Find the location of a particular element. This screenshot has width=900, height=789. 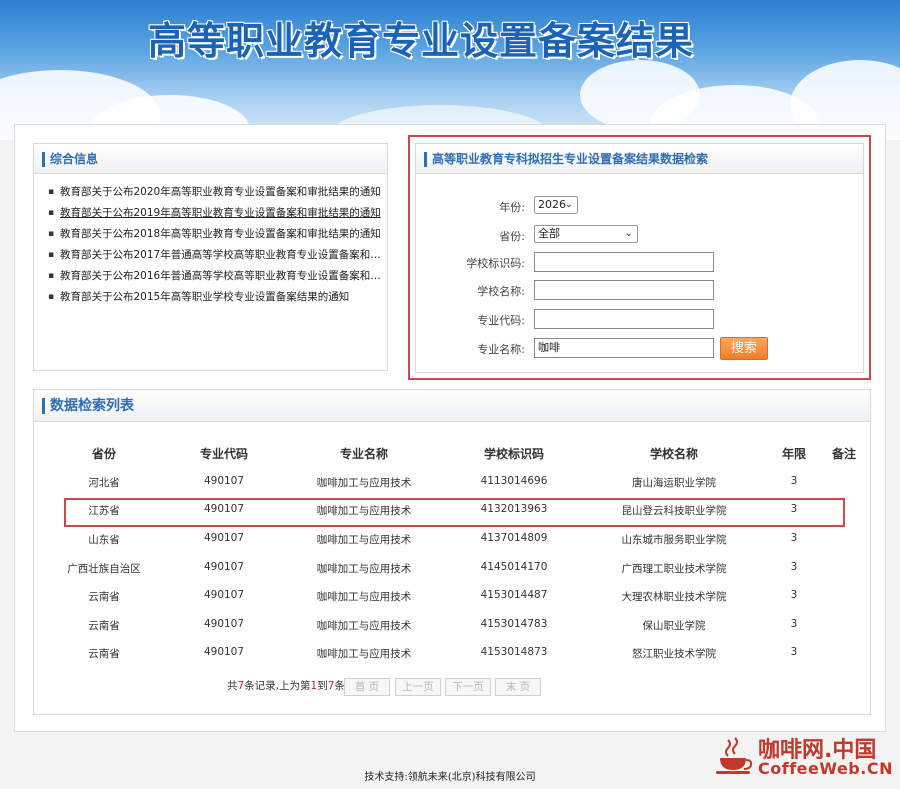

cell-school-name: 广西理工职业技术学院 is located at coordinates (674, 569).